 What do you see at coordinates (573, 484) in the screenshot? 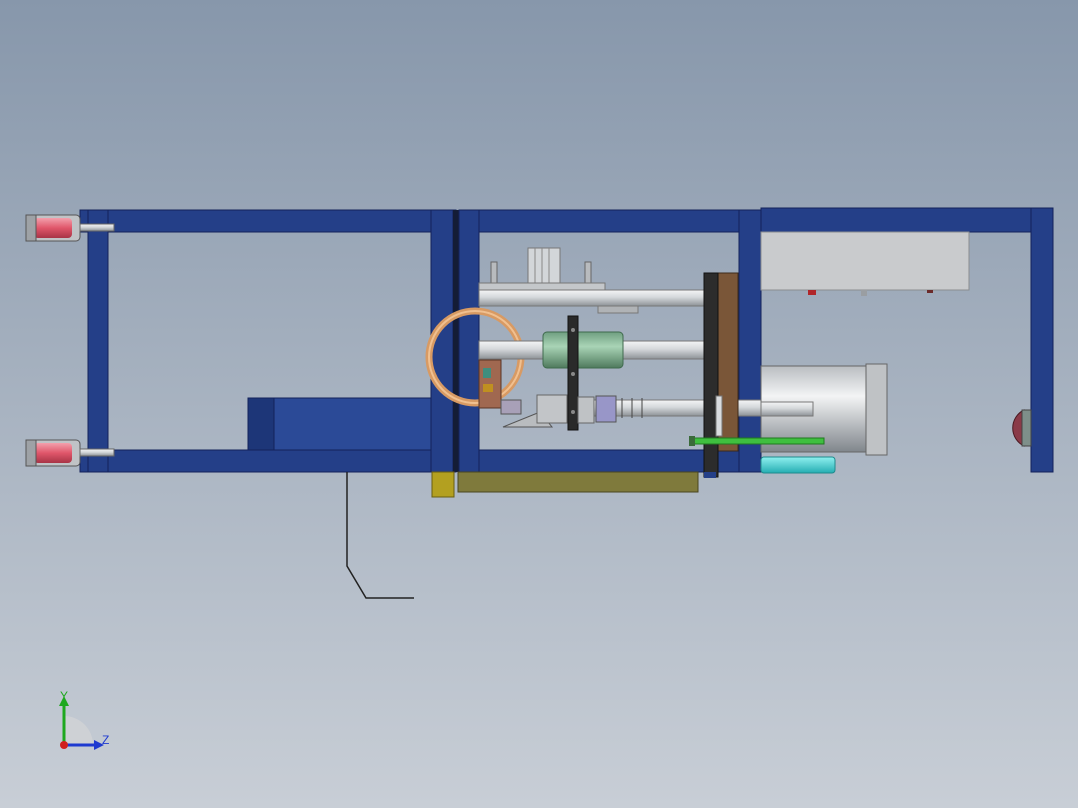
I see `base-plate` at bounding box center [573, 484].